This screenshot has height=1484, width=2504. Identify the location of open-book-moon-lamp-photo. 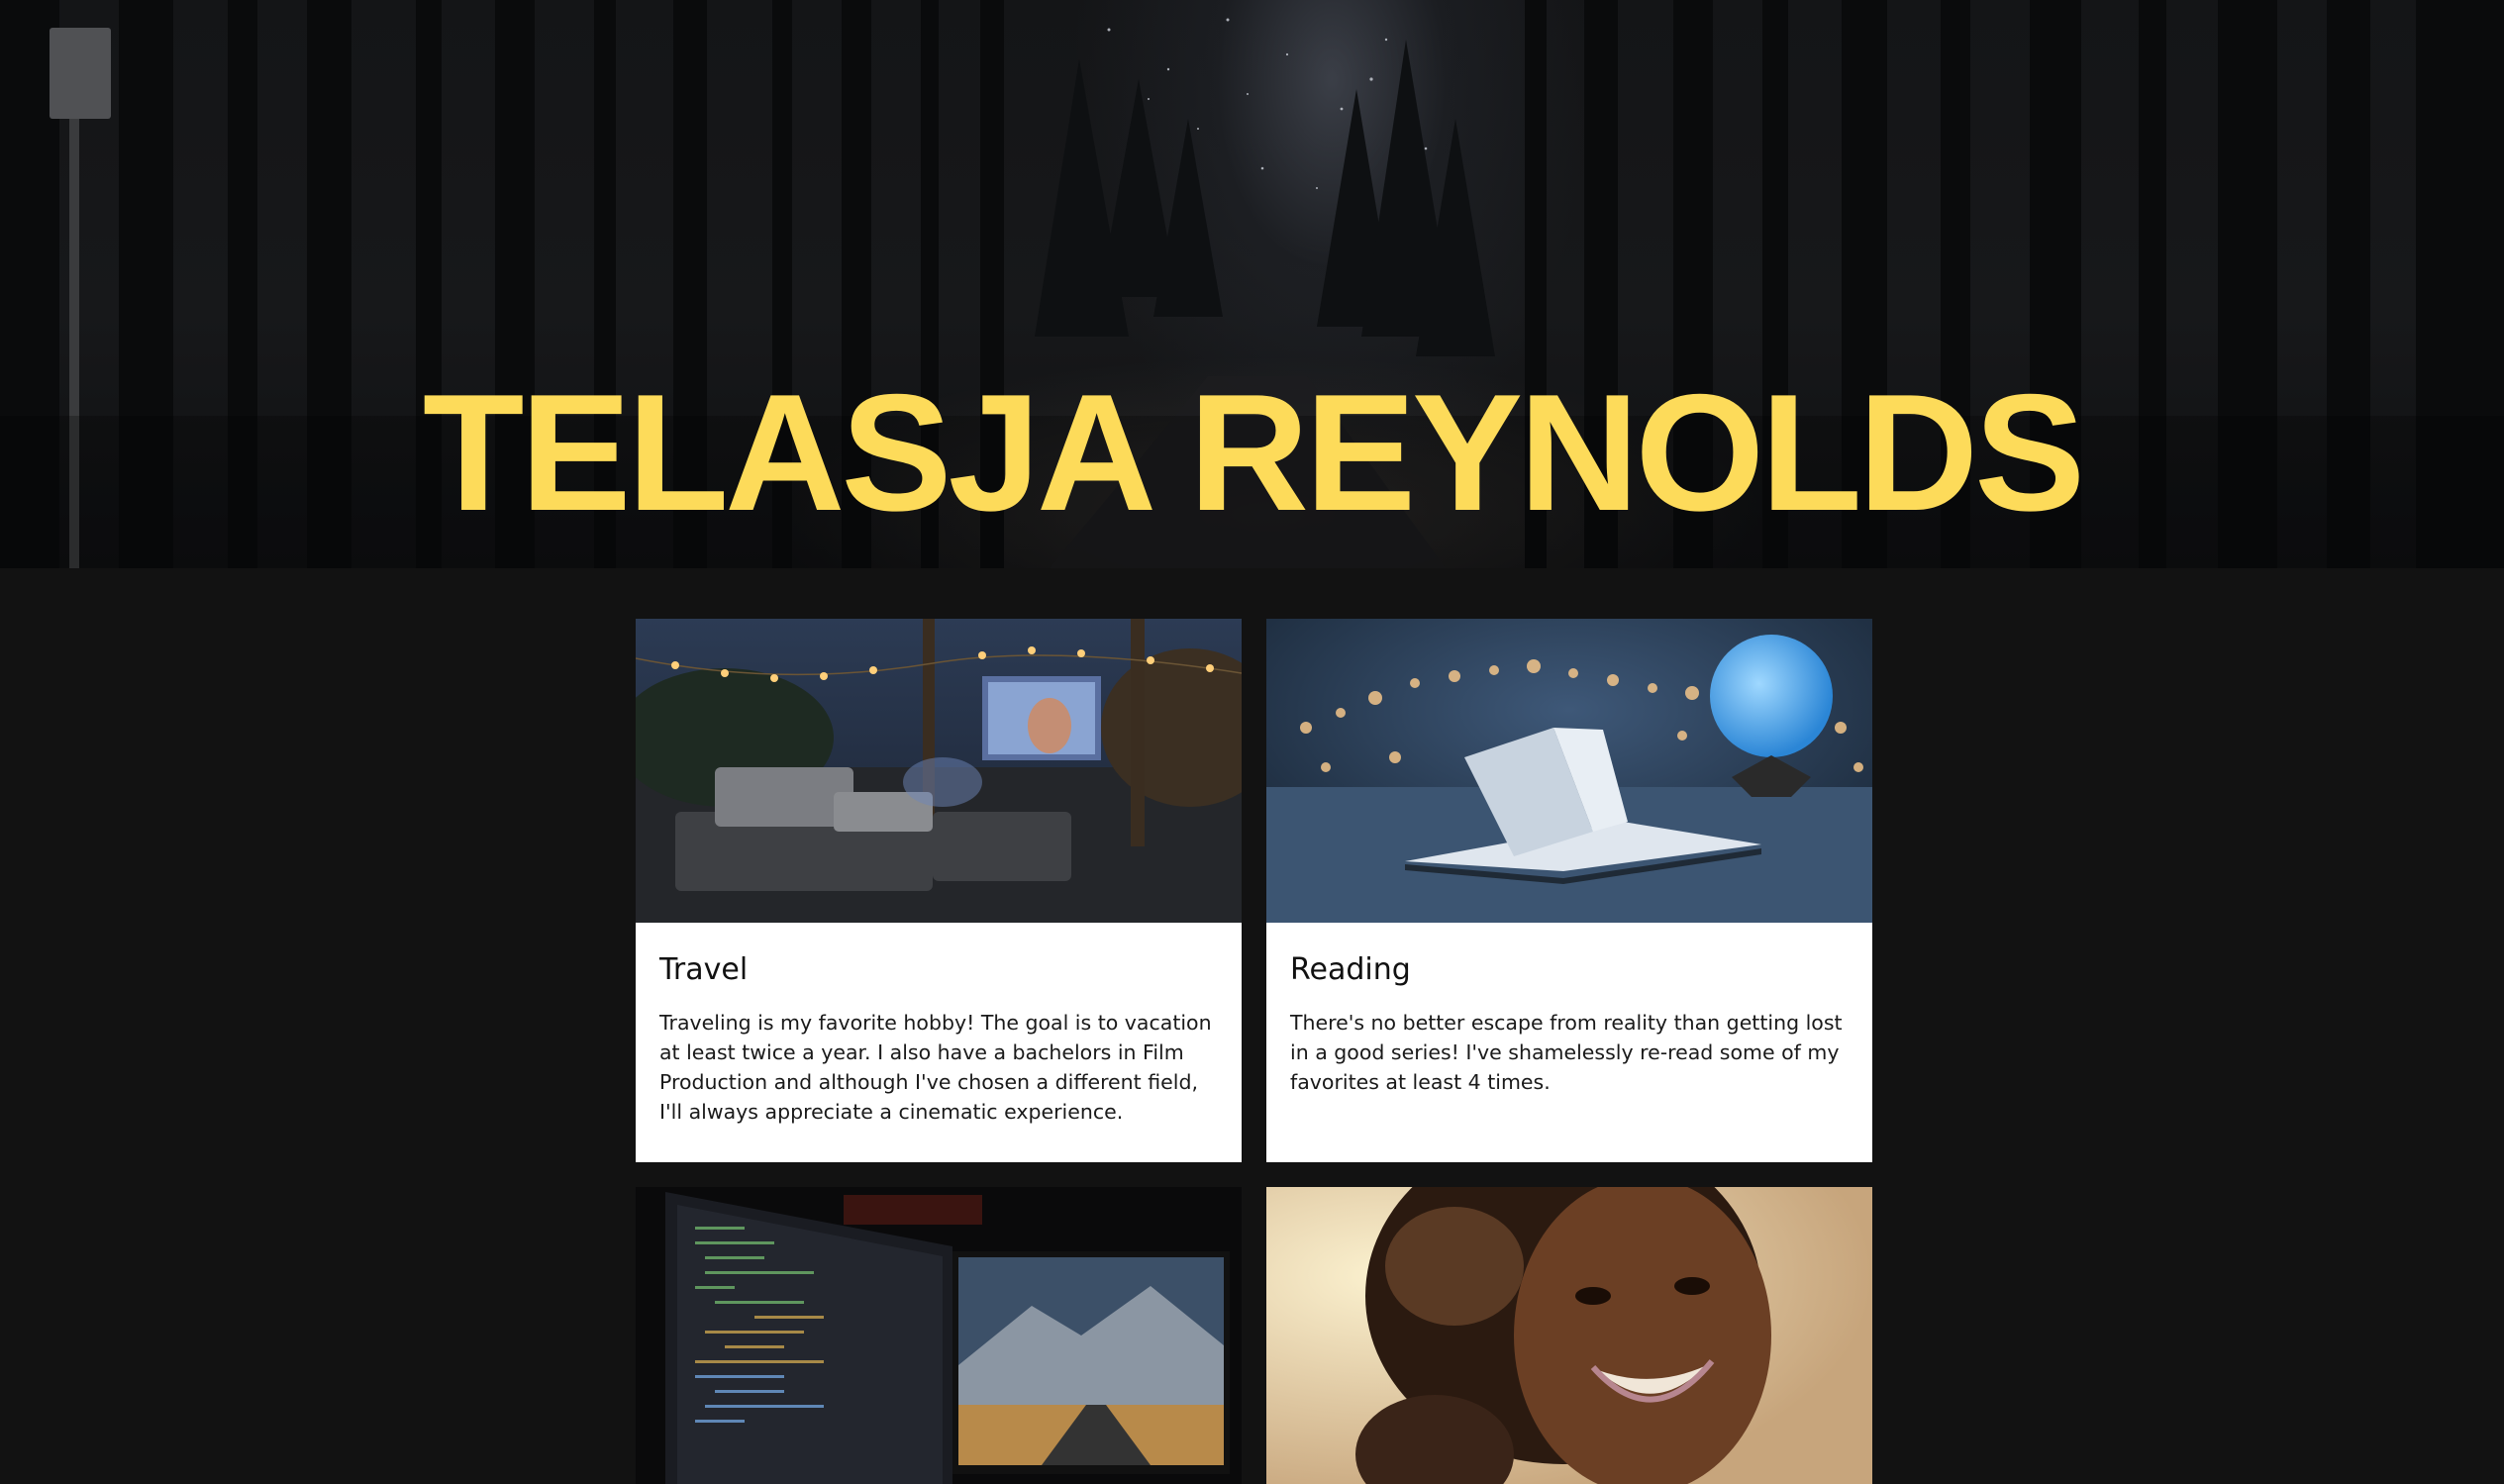
(1569, 771).